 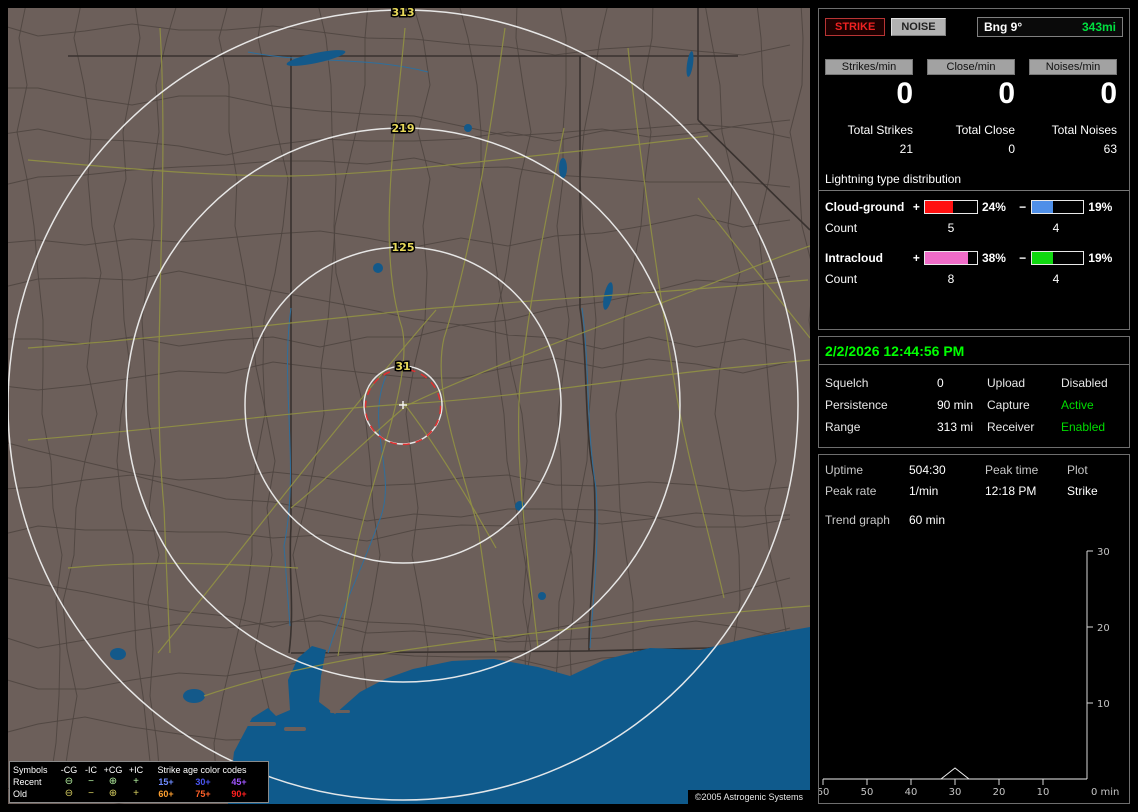 I want to click on upload-status: Disabled, so click(x=1084, y=383).